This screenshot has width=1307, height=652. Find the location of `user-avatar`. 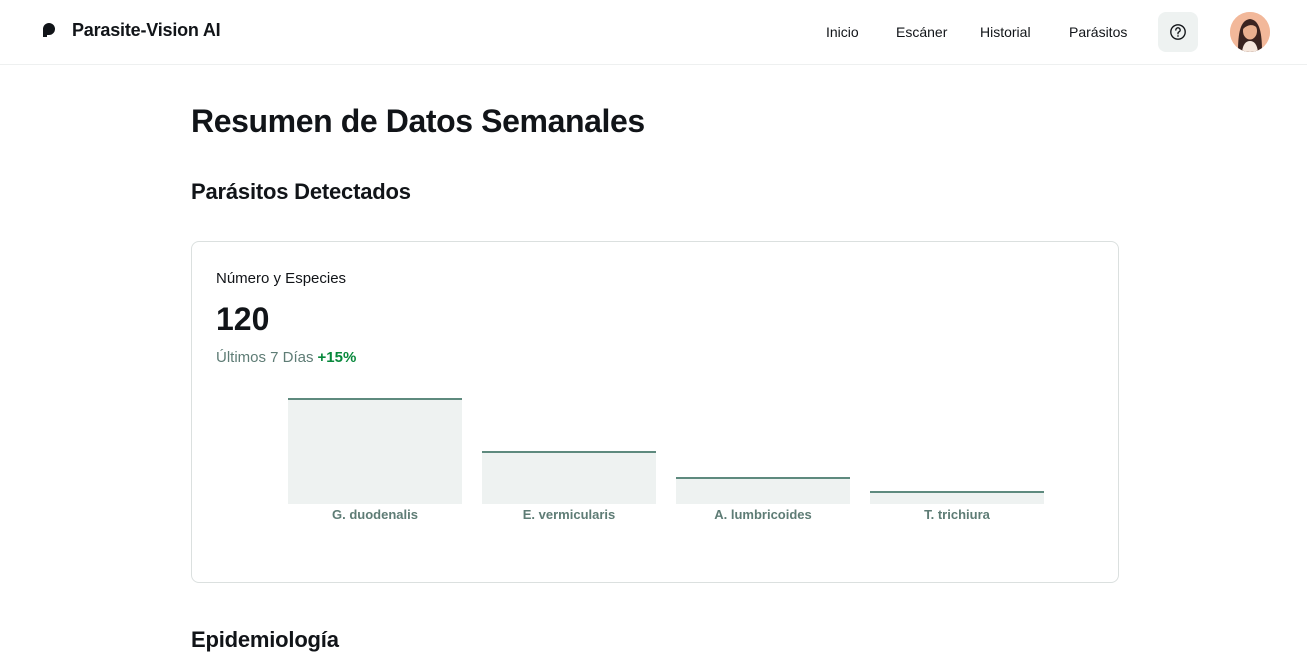

user-avatar is located at coordinates (1250, 32).